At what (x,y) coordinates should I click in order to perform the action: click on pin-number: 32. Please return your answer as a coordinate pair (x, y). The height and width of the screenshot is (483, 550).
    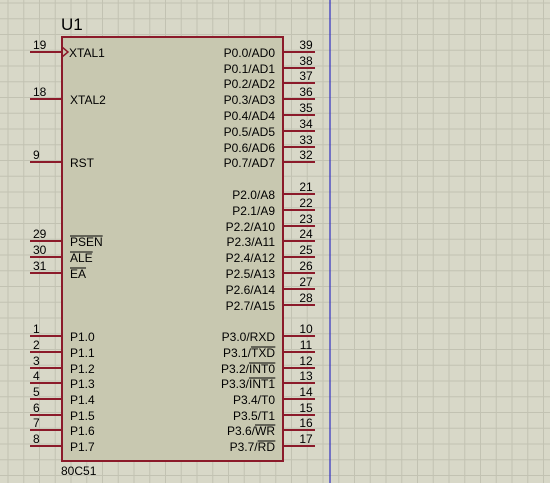
    Looking at the image, I should click on (306, 155).